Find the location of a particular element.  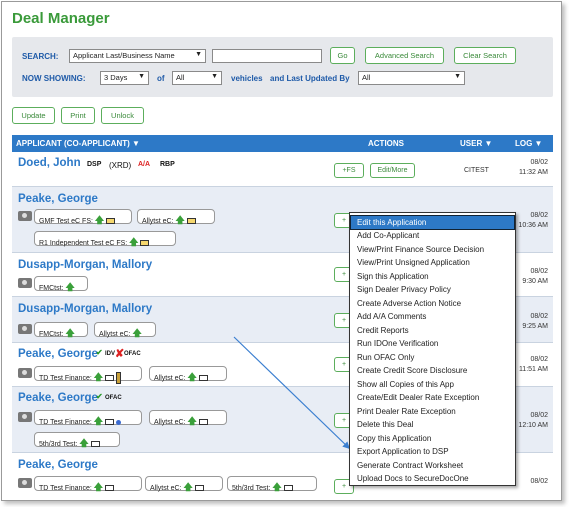

menu-item-run-ofac: Run OFAC Only is located at coordinates (432, 357).